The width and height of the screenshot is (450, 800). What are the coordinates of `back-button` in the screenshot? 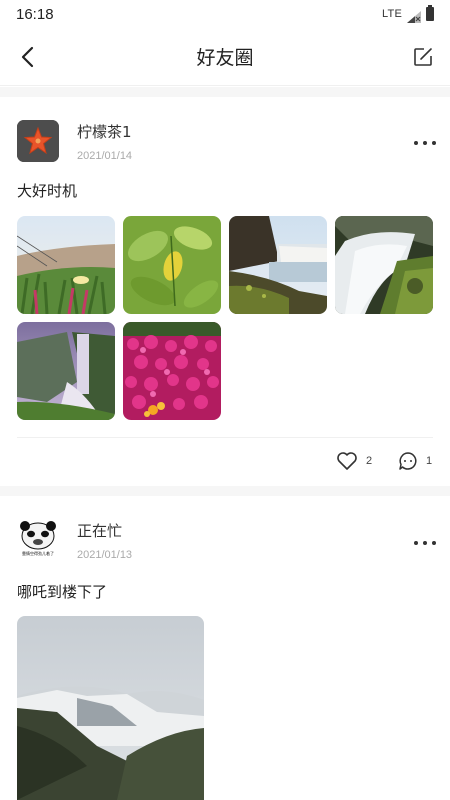 It's located at (27, 57).